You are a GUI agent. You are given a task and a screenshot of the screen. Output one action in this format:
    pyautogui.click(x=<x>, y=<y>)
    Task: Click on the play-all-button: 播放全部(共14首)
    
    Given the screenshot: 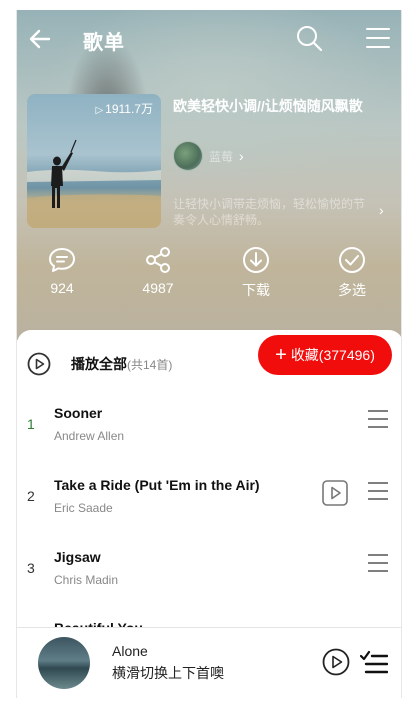 What is the action you would take?
    pyautogui.click(x=99, y=364)
    